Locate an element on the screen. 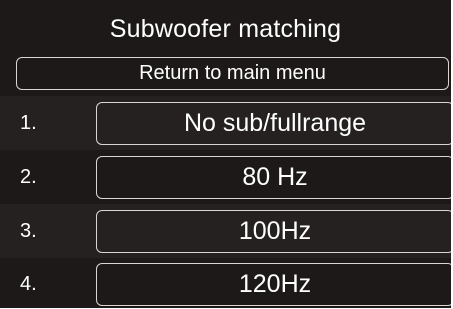 This screenshot has width=453, height=309. return-to-main-menu-button: Return to main menu is located at coordinates (232, 73).